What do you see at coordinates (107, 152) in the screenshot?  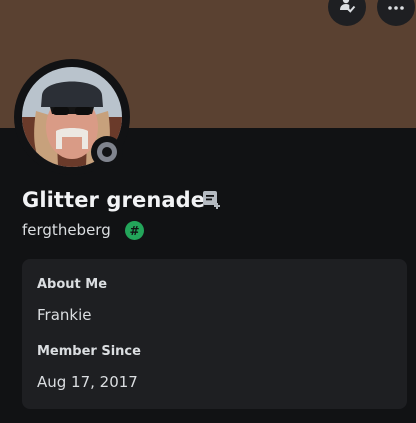 I see `offline-status-icon` at bounding box center [107, 152].